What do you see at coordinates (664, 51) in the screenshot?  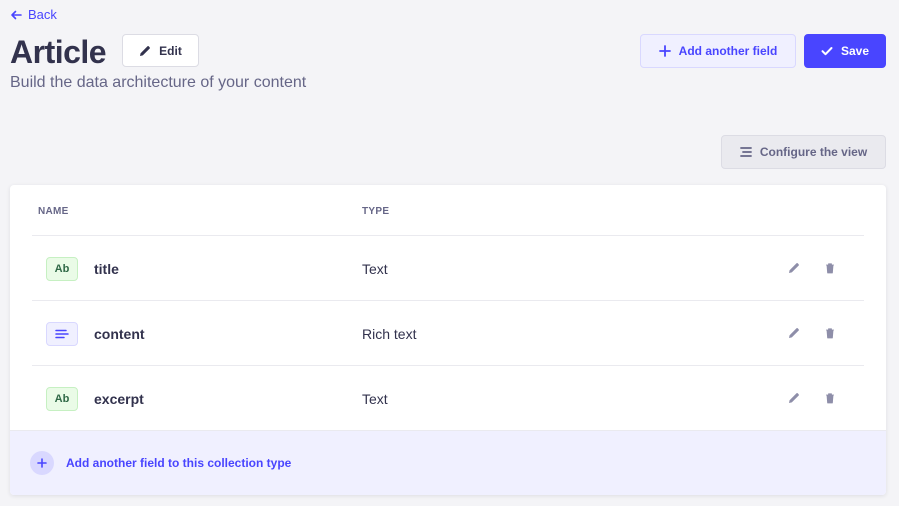 I see `plus-icon` at bounding box center [664, 51].